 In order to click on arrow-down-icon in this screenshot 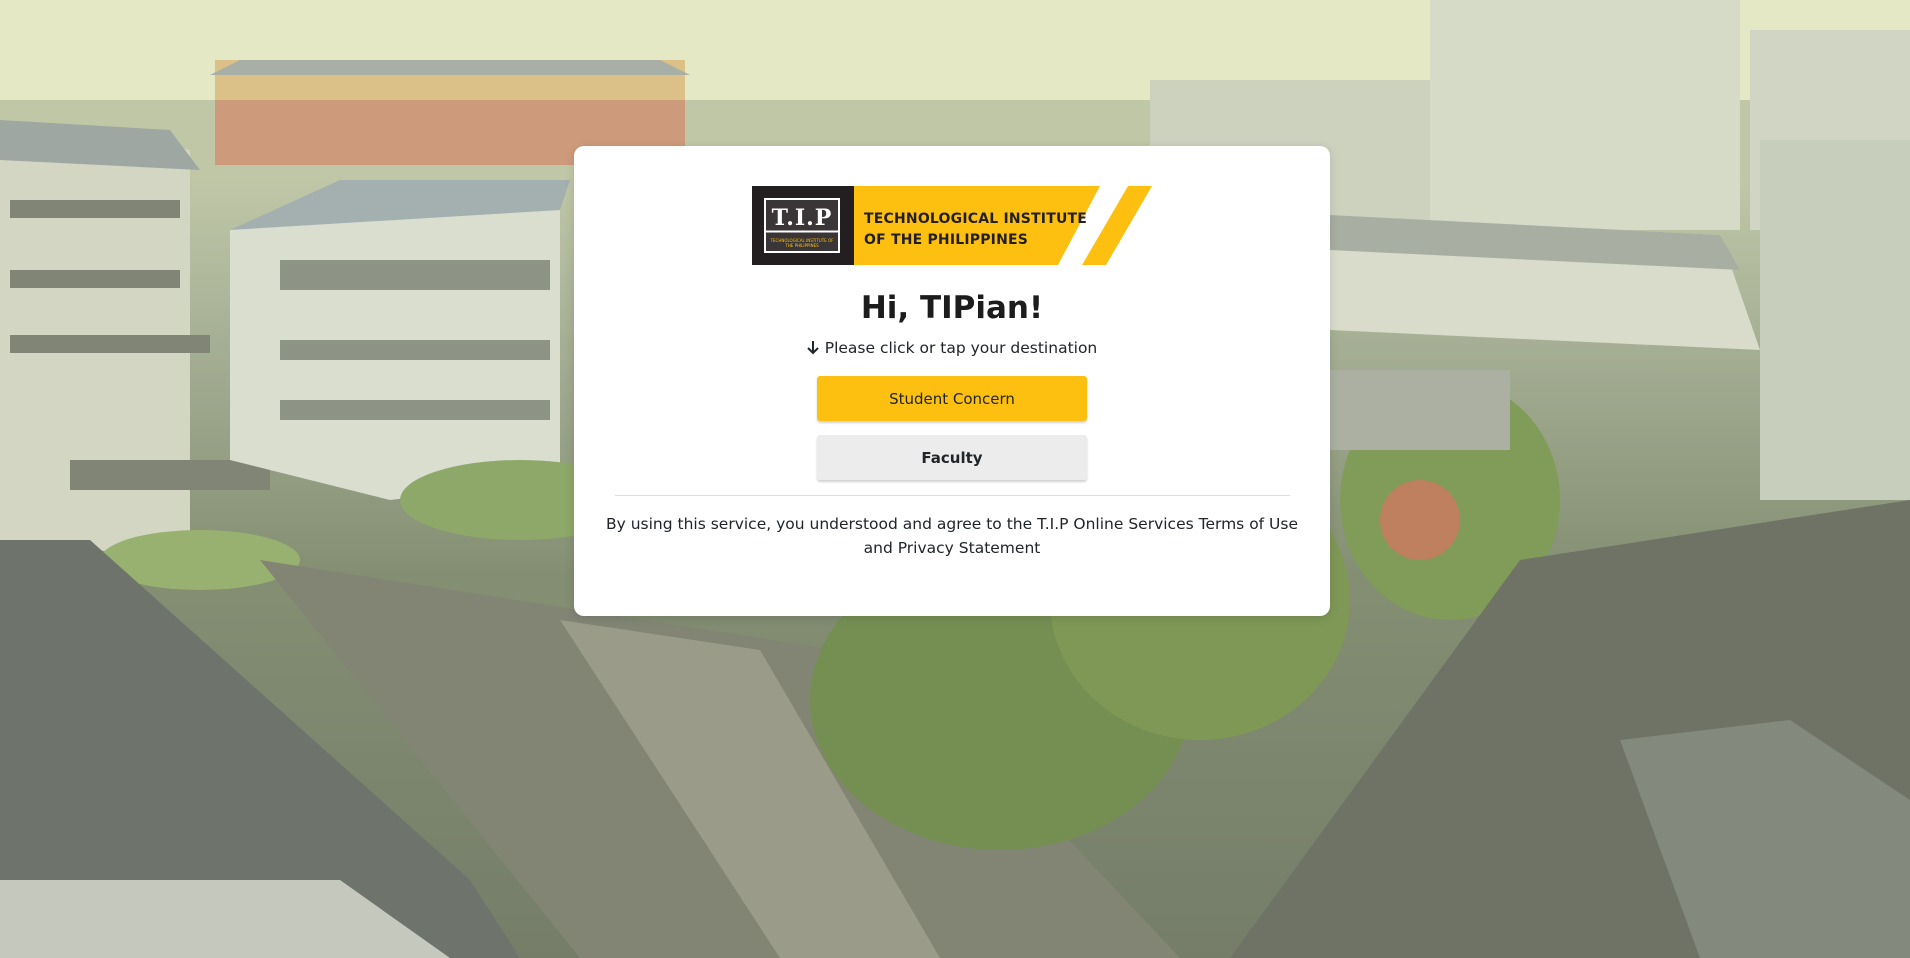, I will do `click(813, 348)`.